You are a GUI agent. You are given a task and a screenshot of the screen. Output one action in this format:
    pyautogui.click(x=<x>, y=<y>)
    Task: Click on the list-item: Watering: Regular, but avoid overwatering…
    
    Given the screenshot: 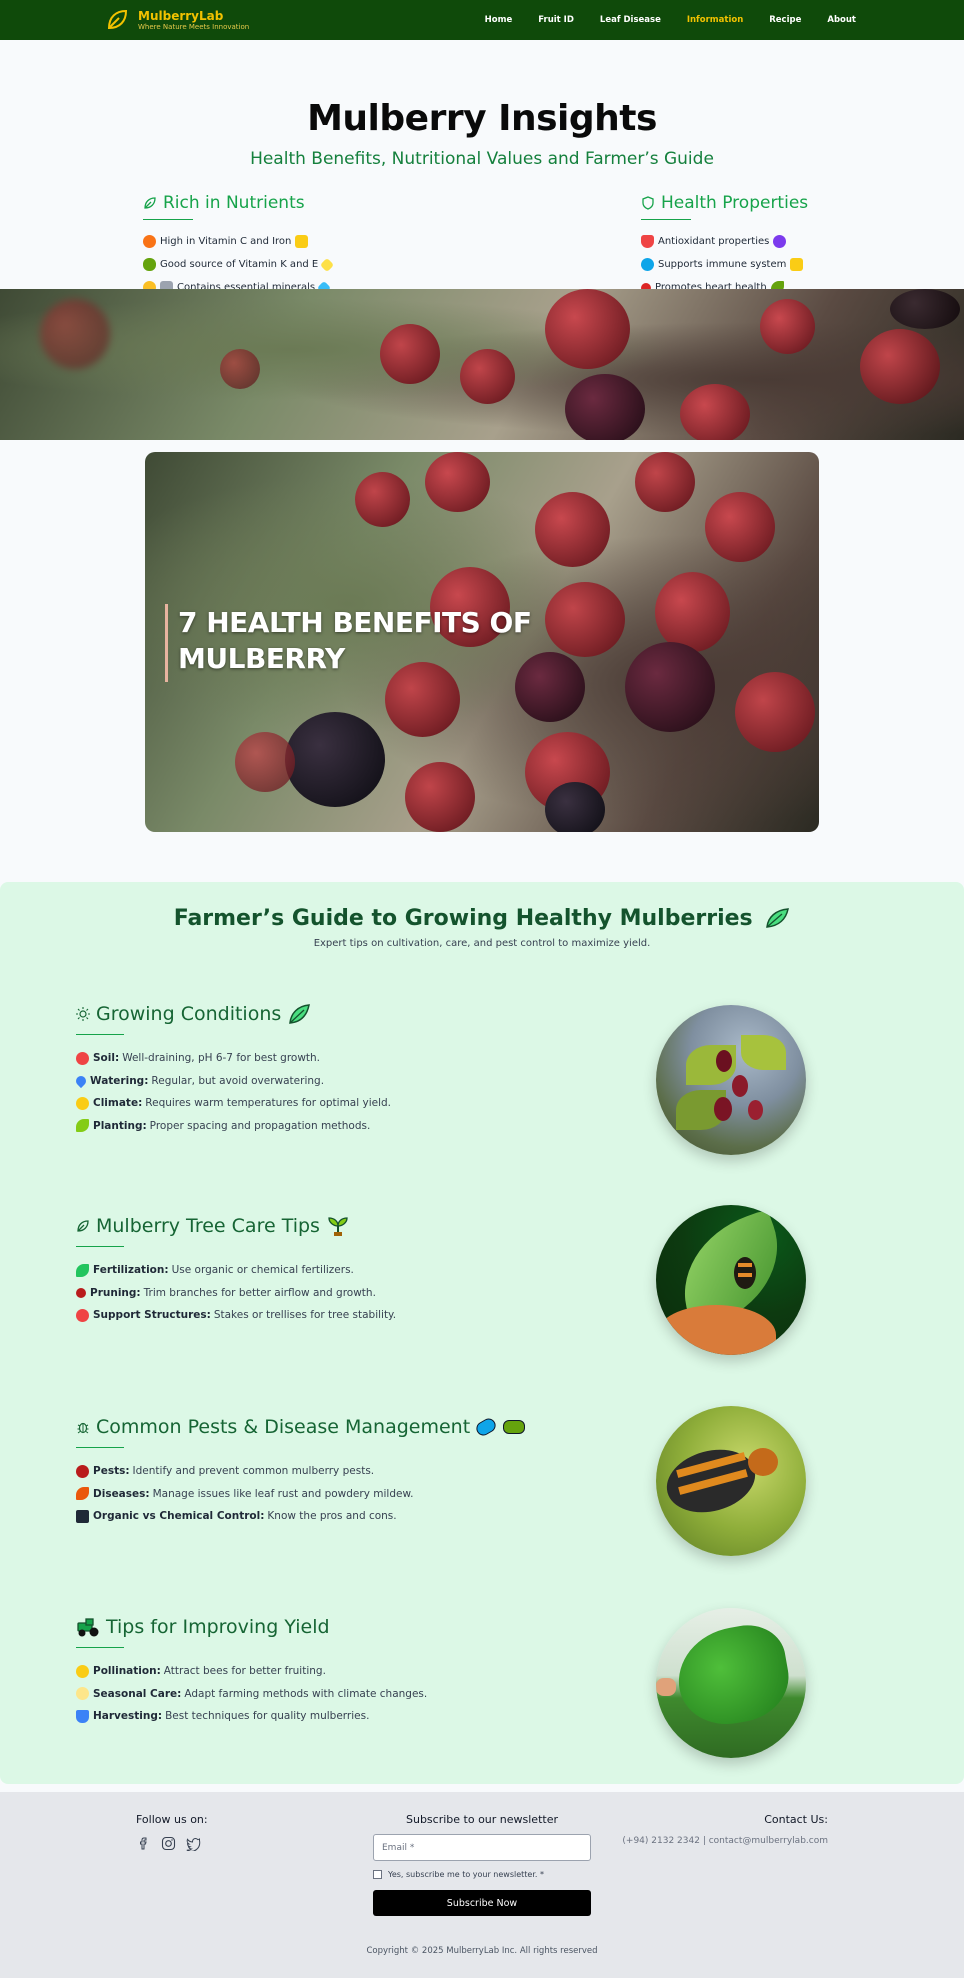 What is the action you would take?
    pyautogui.click(x=232, y=1081)
    